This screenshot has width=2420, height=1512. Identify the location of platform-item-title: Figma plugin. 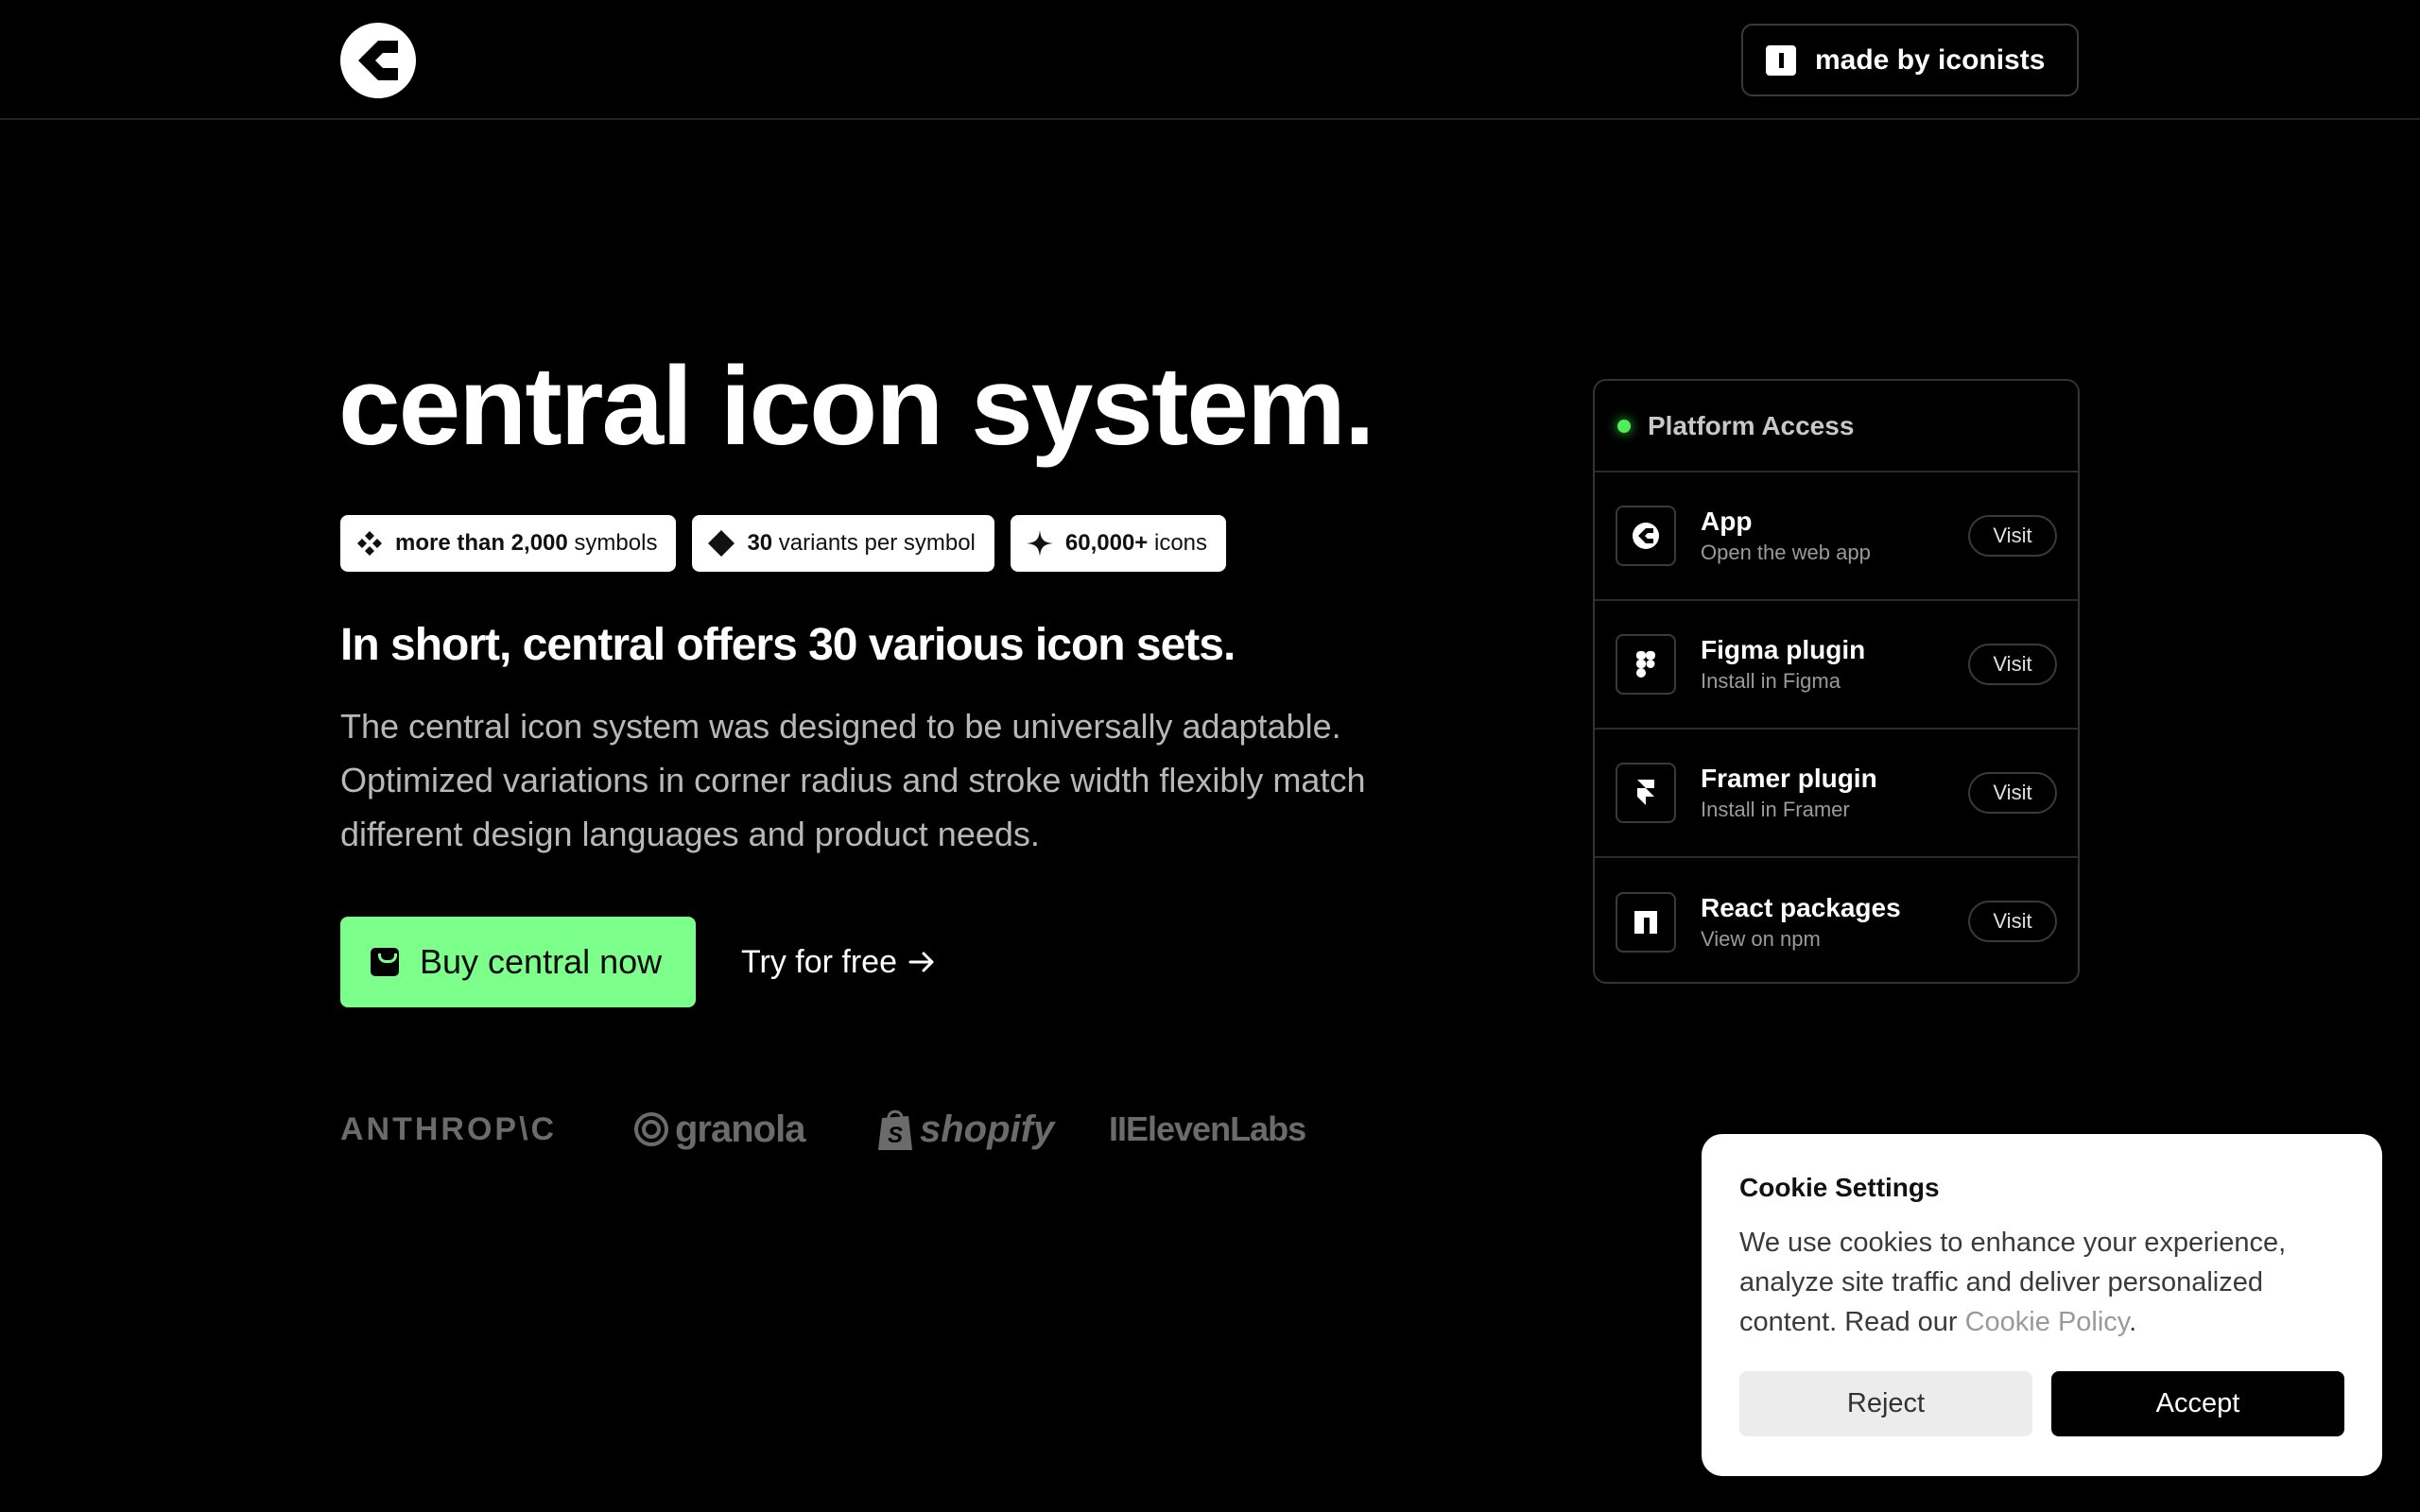
(1783, 649).